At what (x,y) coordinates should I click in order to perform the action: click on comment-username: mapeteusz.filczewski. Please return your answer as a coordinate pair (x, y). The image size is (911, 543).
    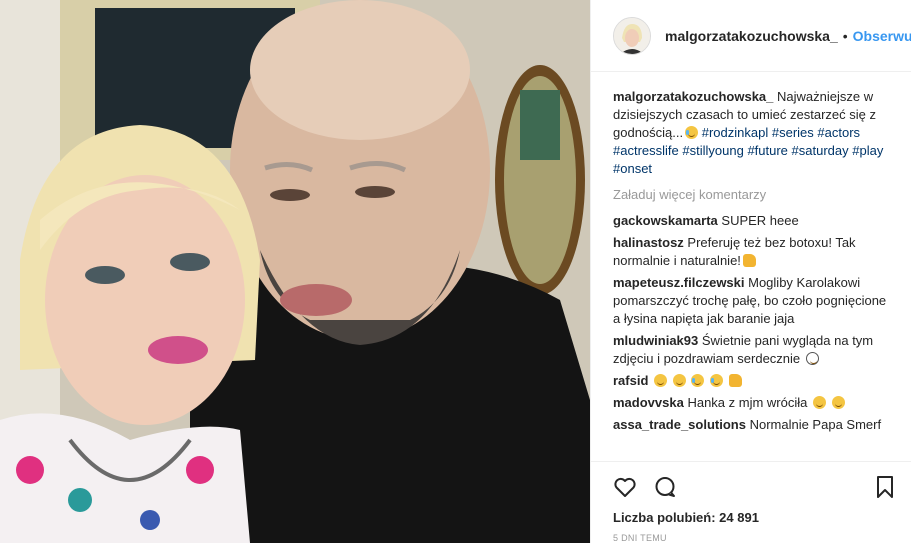
    Looking at the image, I should click on (679, 282).